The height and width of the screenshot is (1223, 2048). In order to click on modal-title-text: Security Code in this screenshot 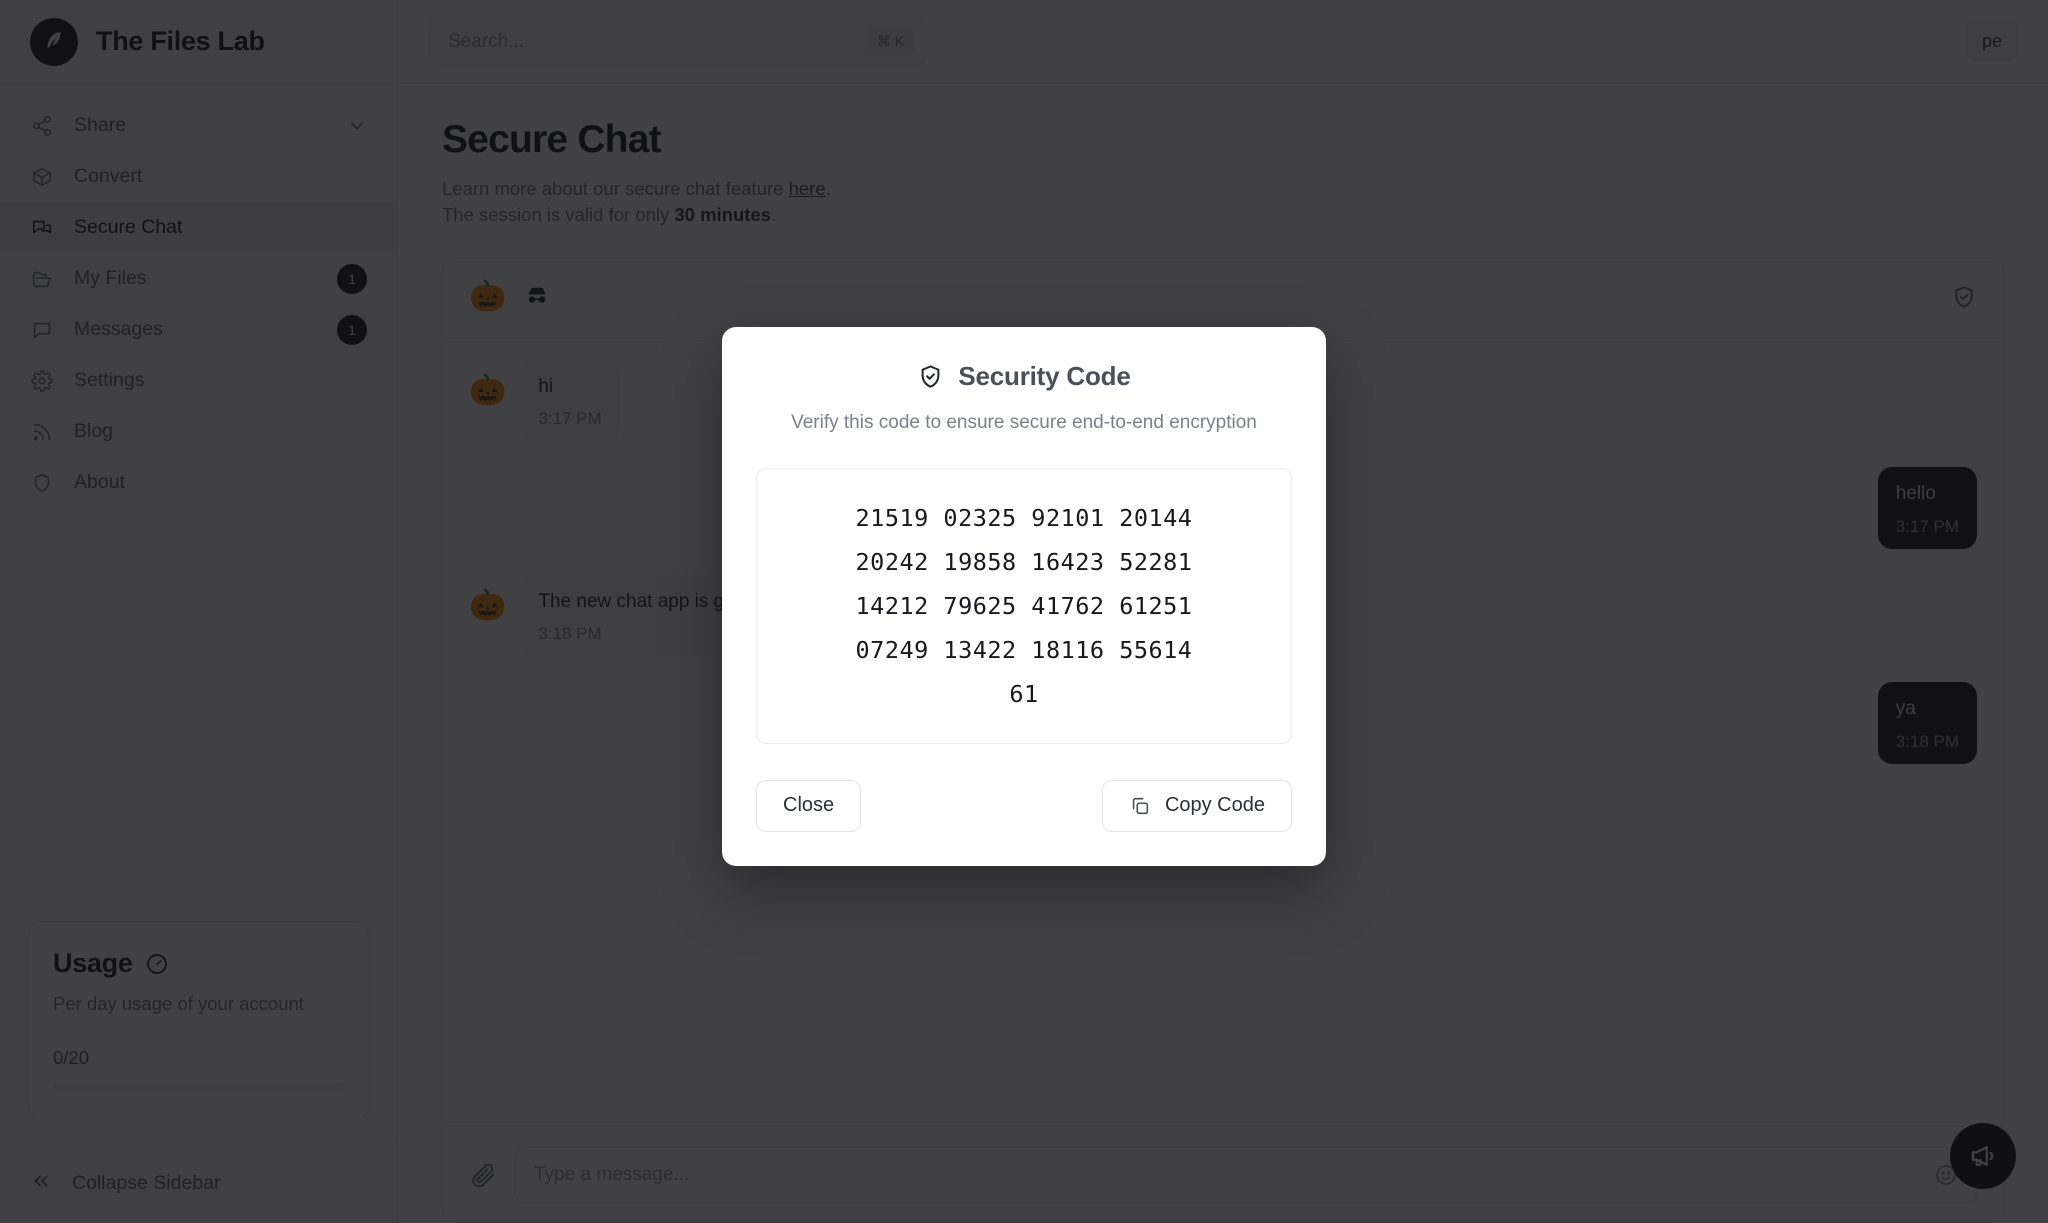, I will do `click(1044, 376)`.